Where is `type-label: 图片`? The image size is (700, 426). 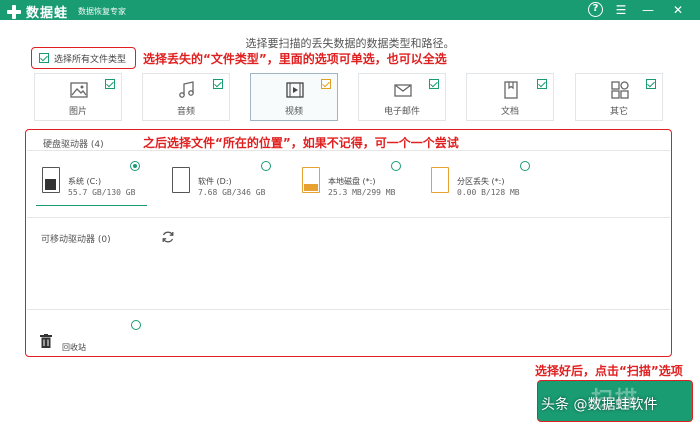
type-label: 图片 is located at coordinates (77, 112).